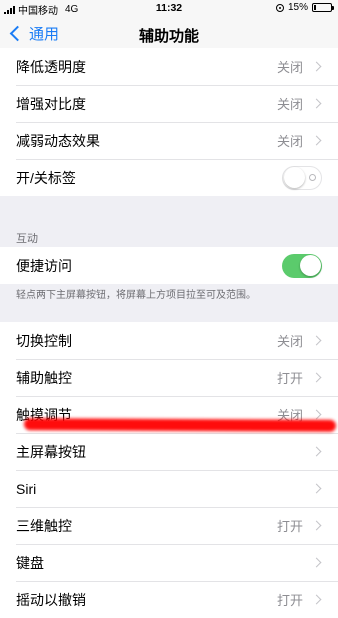  Describe the element at coordinates (26, 488) in the screenshot. I see `row-label: Siri` at that location.